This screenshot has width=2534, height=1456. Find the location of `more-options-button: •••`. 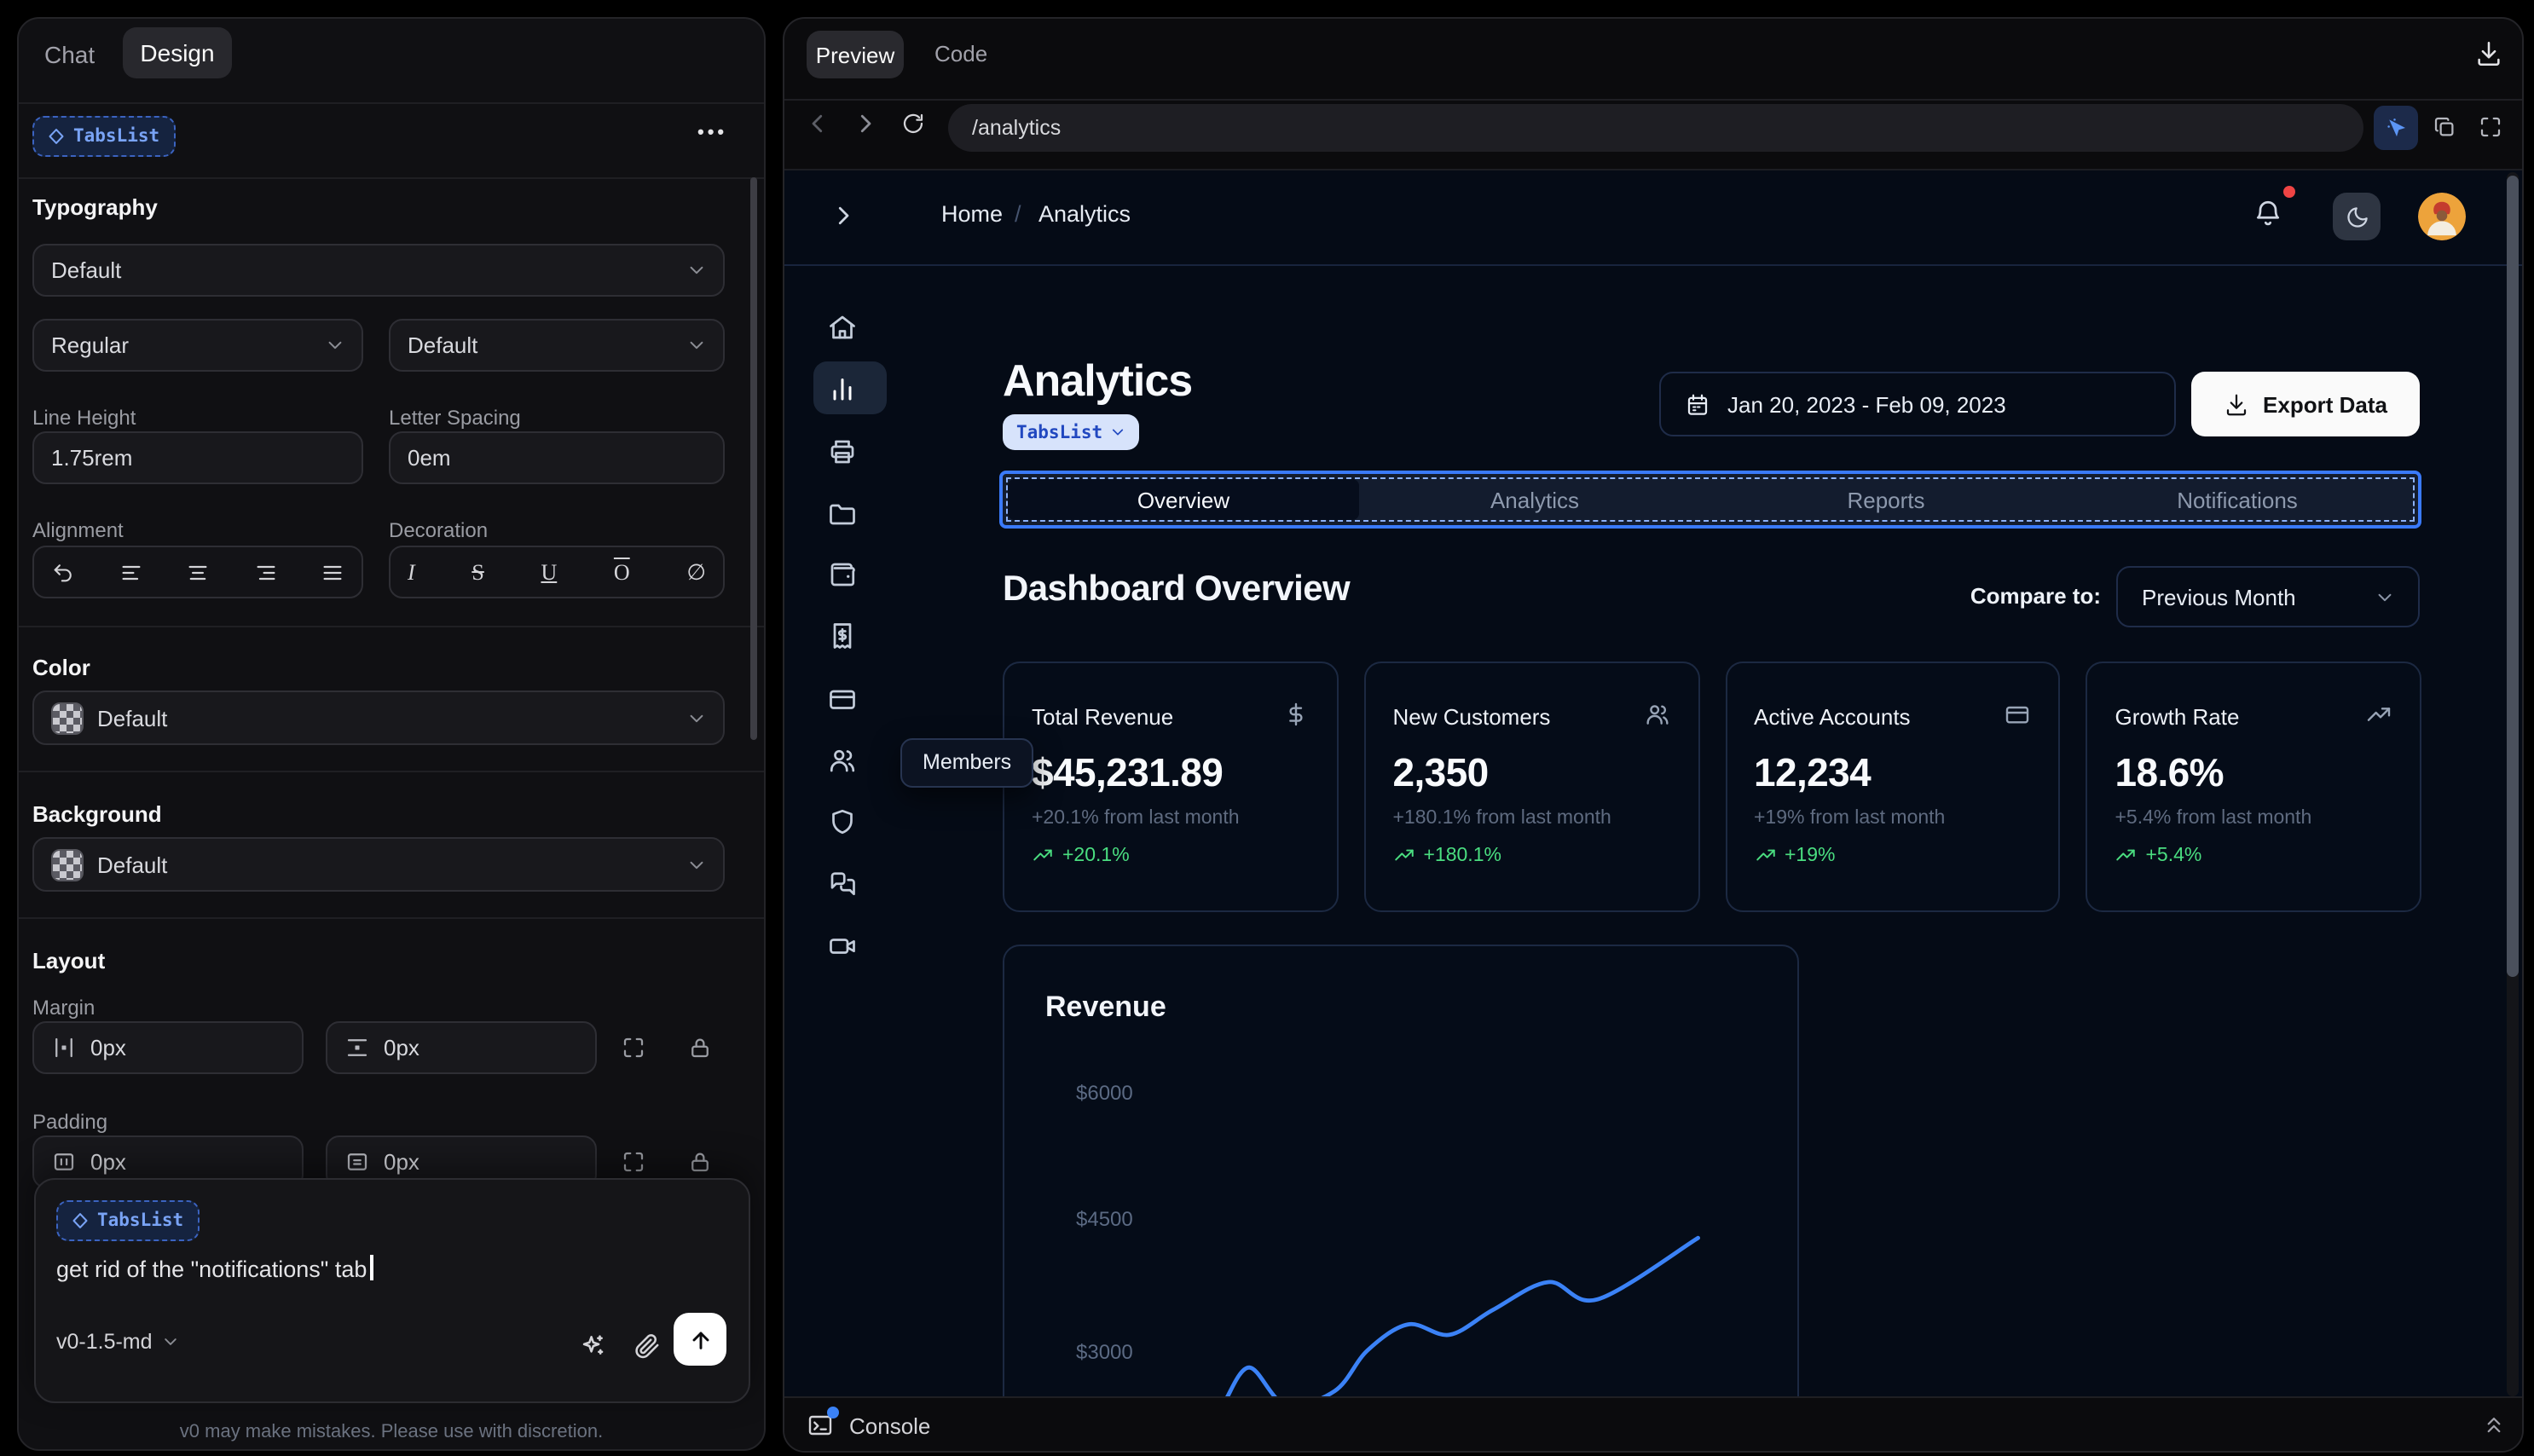

more-options-button: ••• is located at coordinates (712, 133).